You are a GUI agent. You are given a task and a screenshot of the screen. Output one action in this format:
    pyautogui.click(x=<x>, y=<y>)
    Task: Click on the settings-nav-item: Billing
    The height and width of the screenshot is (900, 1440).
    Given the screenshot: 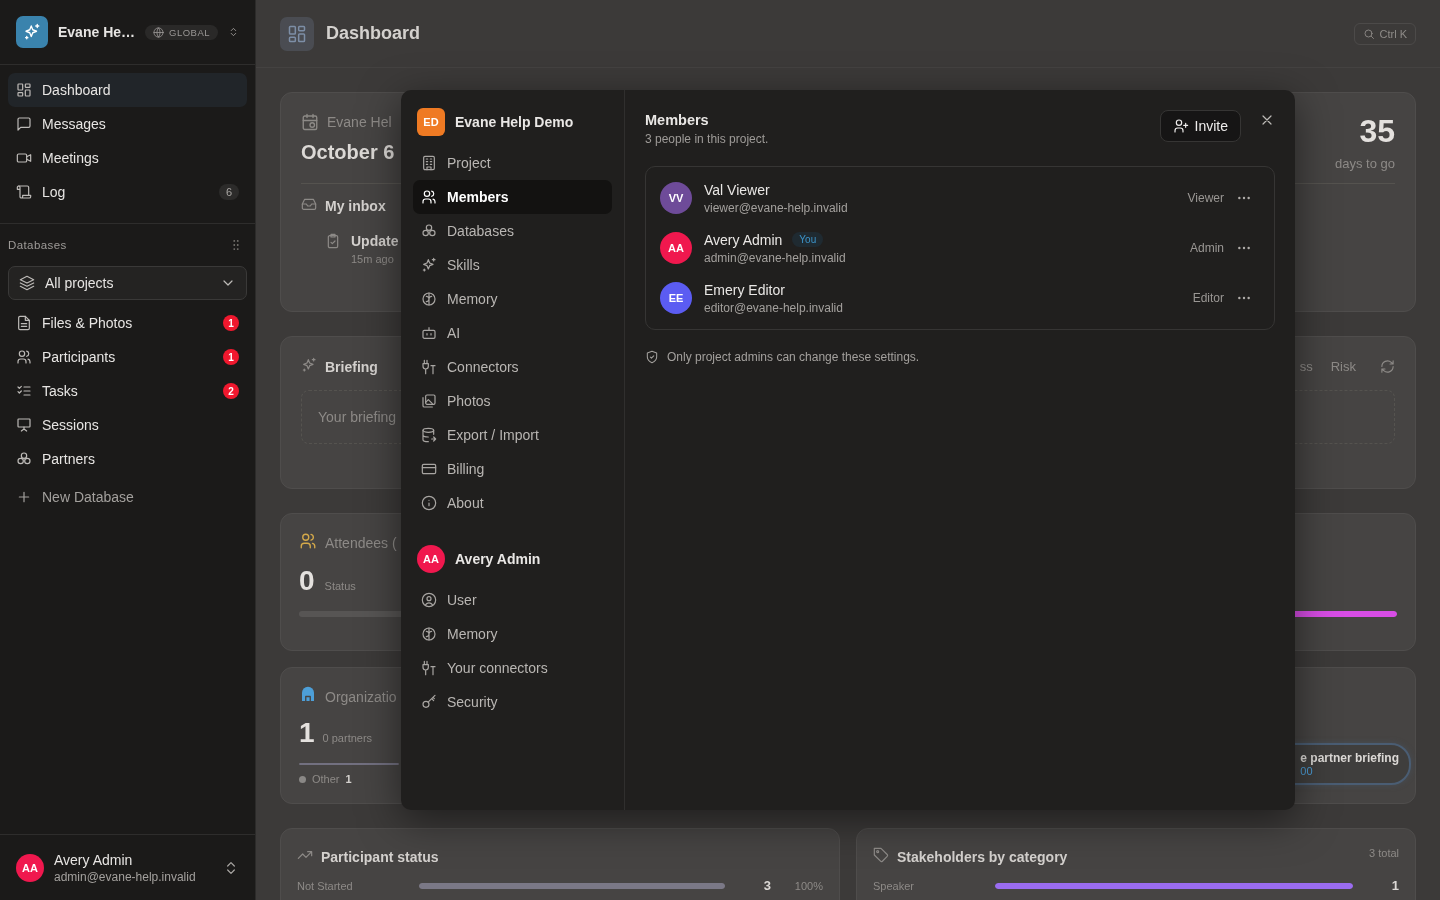 What is the action you would take?
    pyautogui.click(x=512, y=469)
    